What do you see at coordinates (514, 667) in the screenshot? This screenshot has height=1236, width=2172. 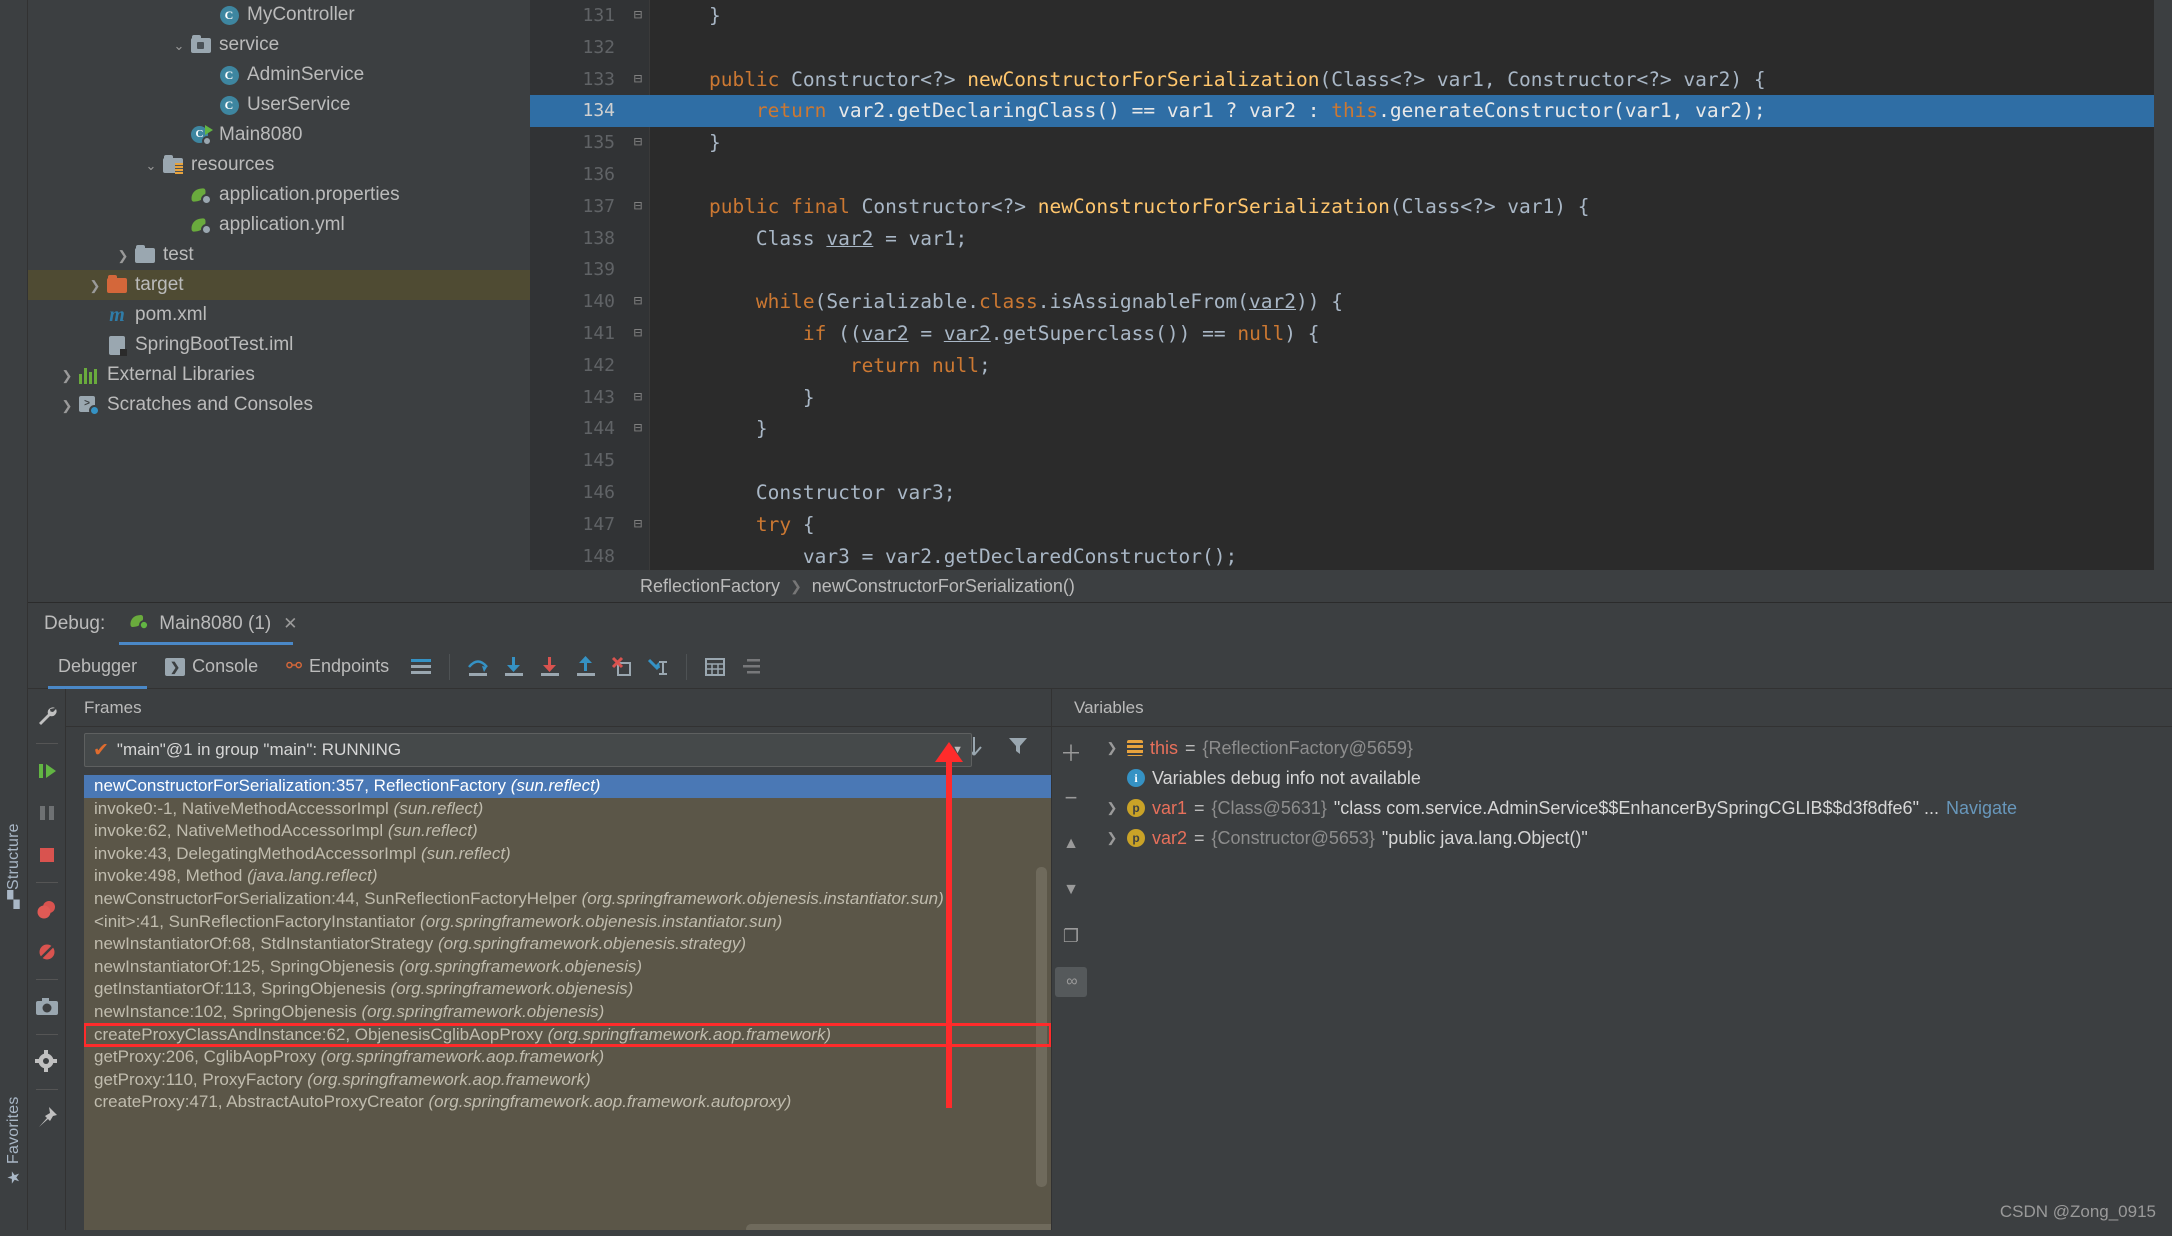 I see `step-into-icon` at bounding box center [514, 667].